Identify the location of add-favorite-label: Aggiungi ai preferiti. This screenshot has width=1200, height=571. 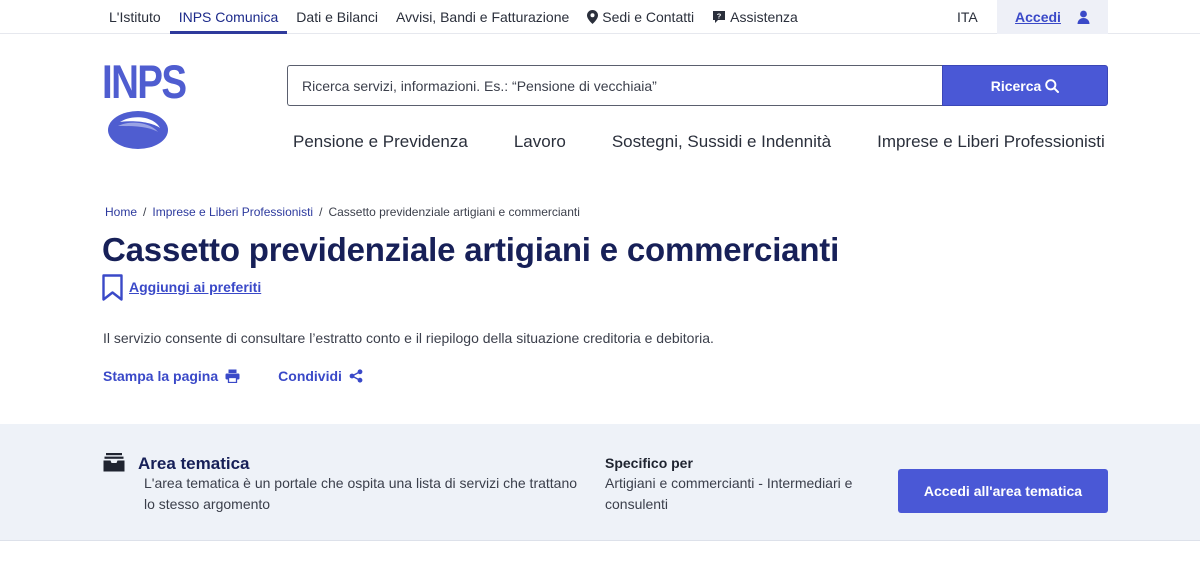
(195, 287).